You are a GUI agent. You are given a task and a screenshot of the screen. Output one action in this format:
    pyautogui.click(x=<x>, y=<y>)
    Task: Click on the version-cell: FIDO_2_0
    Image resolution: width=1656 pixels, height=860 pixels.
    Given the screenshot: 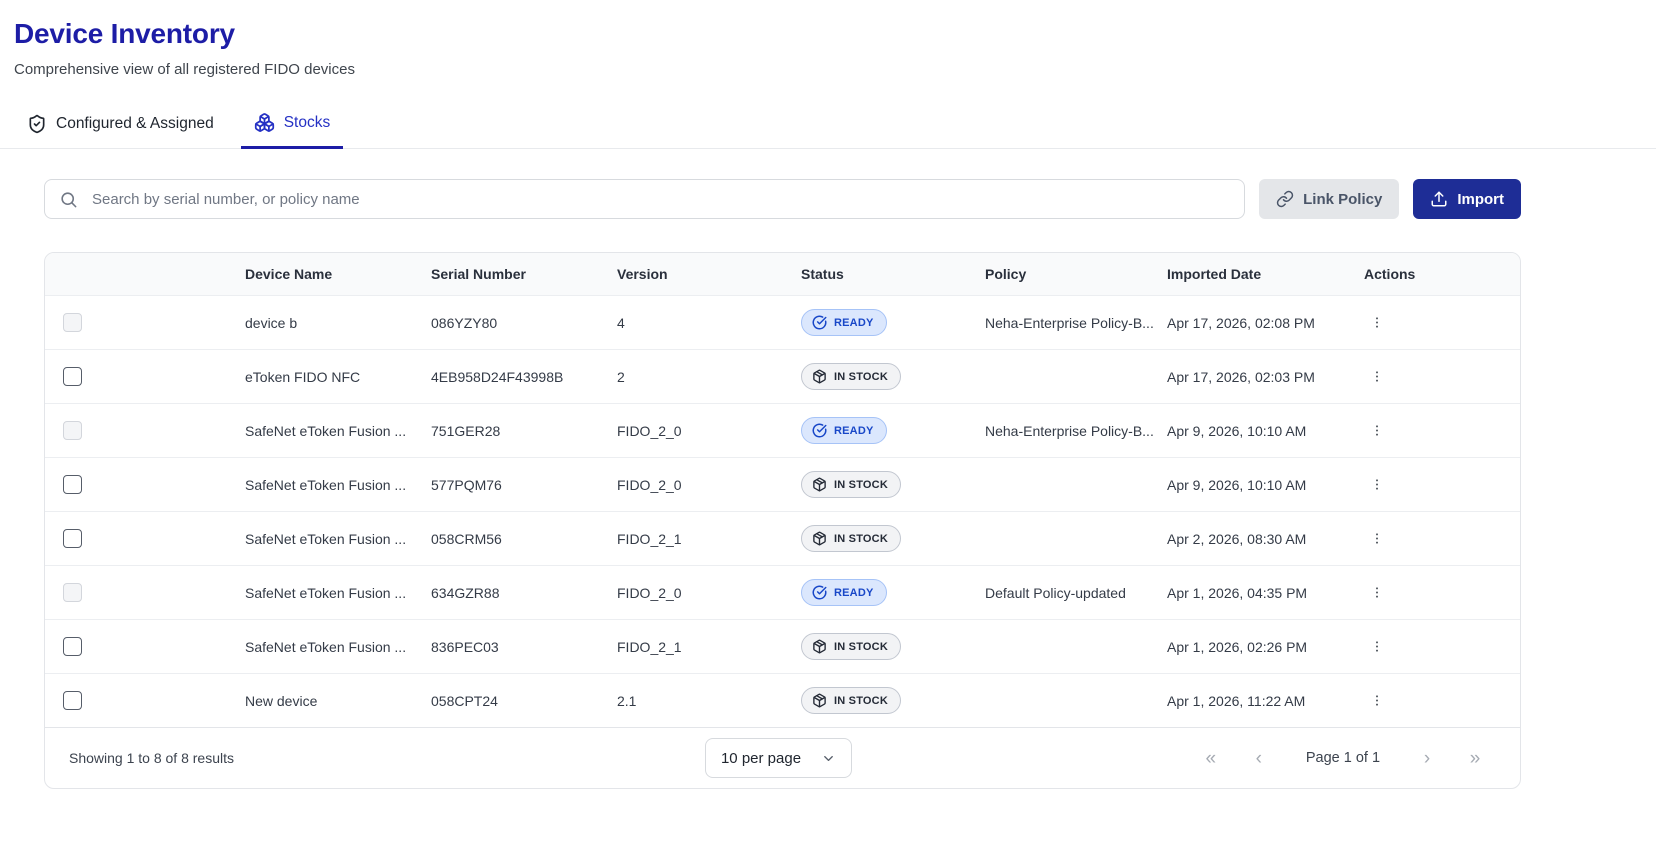 What is the action you would take?
    pyautogui.click(x=649, y=430)
    